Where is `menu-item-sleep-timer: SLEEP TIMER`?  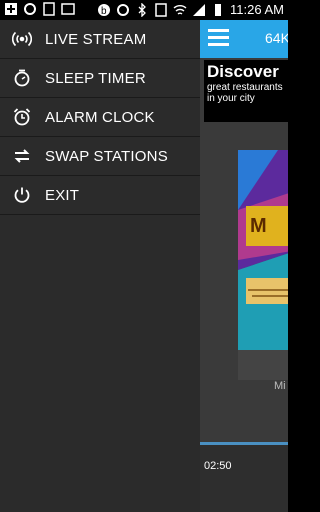
menu-item-sleep-timer: SLEEP TIMER is located at coordinates (100, 78).